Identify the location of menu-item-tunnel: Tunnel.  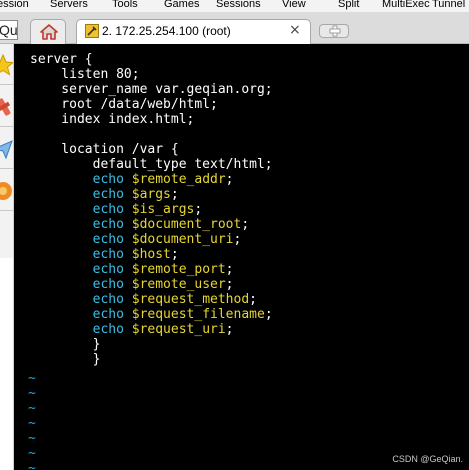
(448, 5).